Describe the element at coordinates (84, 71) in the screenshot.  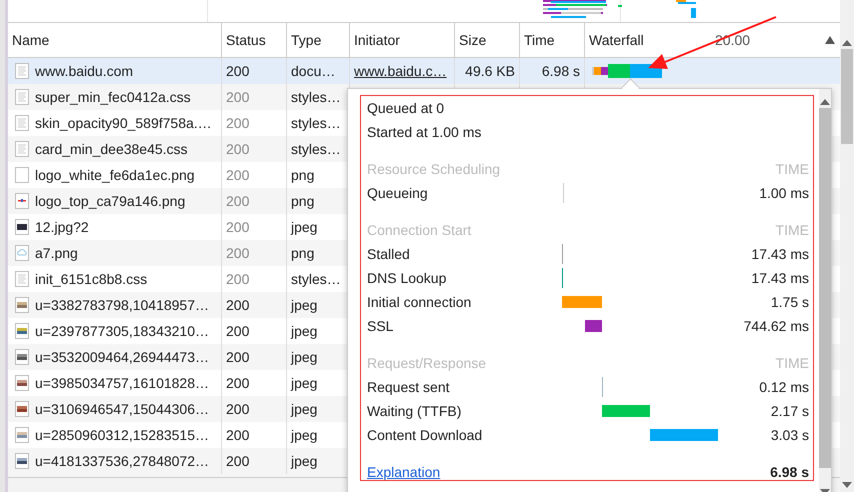
I see `file-name: www.baidu.com` at that location.